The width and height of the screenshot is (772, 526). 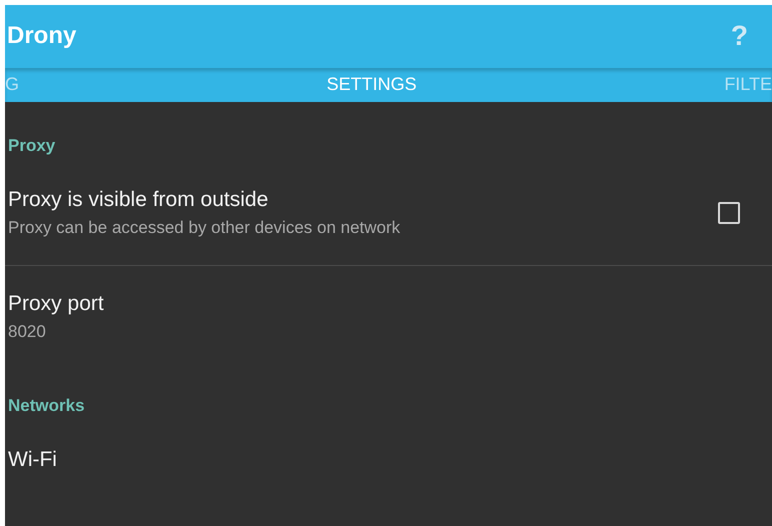 I want to click on tab: SETTINGS, so click(x=371, y=85).